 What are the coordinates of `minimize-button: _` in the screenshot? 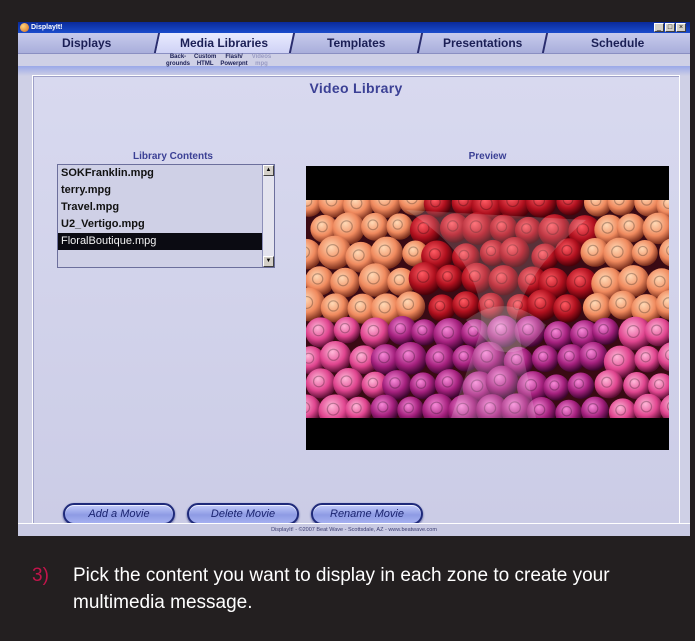 It's located at (659, 27).